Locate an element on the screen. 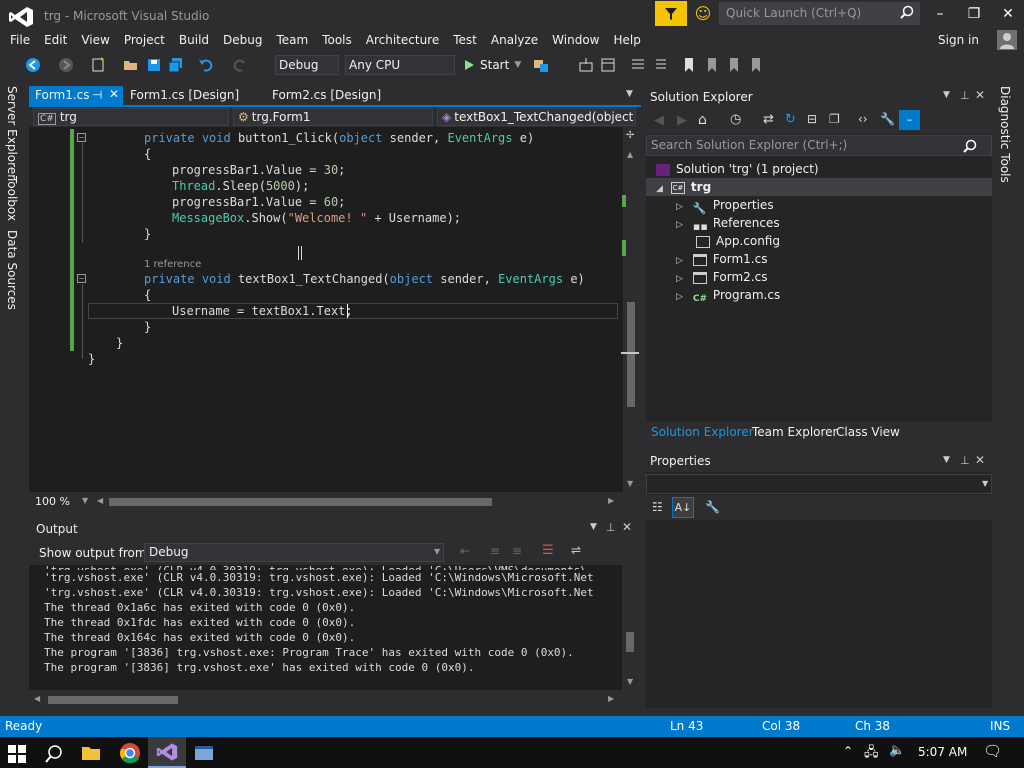 The height and width of the screenshot is (768, 1024). menu-file: File is located at coordinates (20, 41).